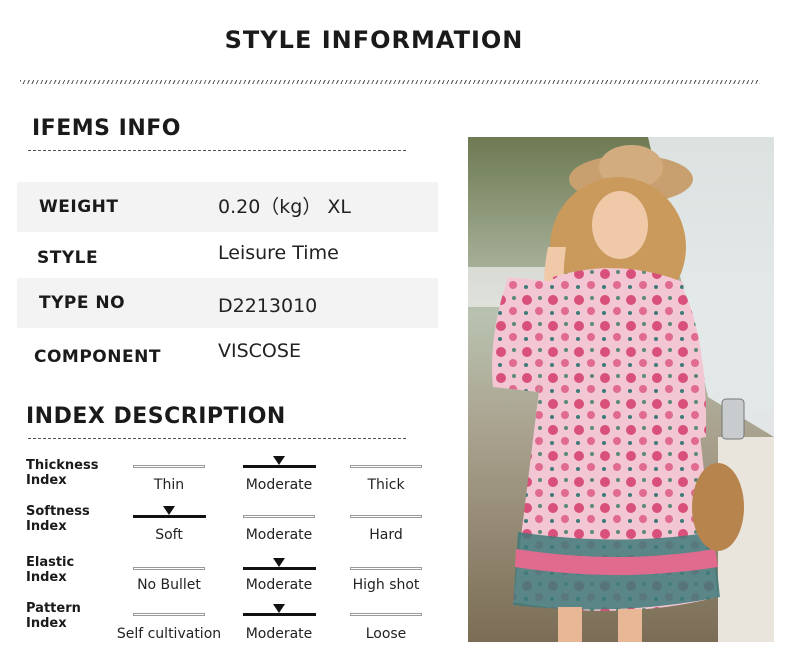  What do you see at coordinates (156, 416) in the screenshot?
I see `index-description-title: INDEX DESCRIPTION` at bounding box center [156, 416].